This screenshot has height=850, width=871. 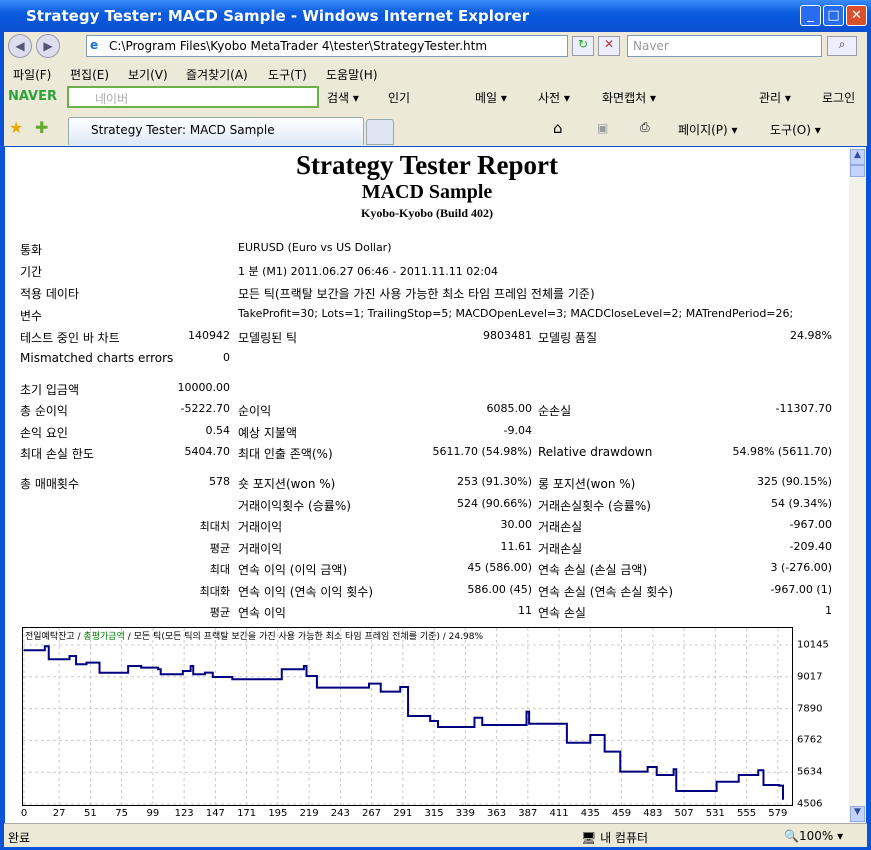 What do you see at coordinates (287, 74) in the screenshot?
I see `menu-tools: 도구(T)` at bounding box center [287, 74].